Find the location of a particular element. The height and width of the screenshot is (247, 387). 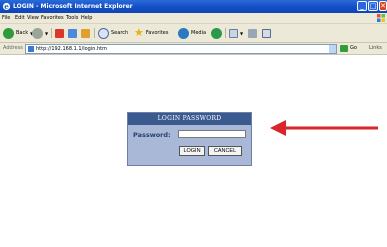

home-icon is located at coordinates (85, 33).